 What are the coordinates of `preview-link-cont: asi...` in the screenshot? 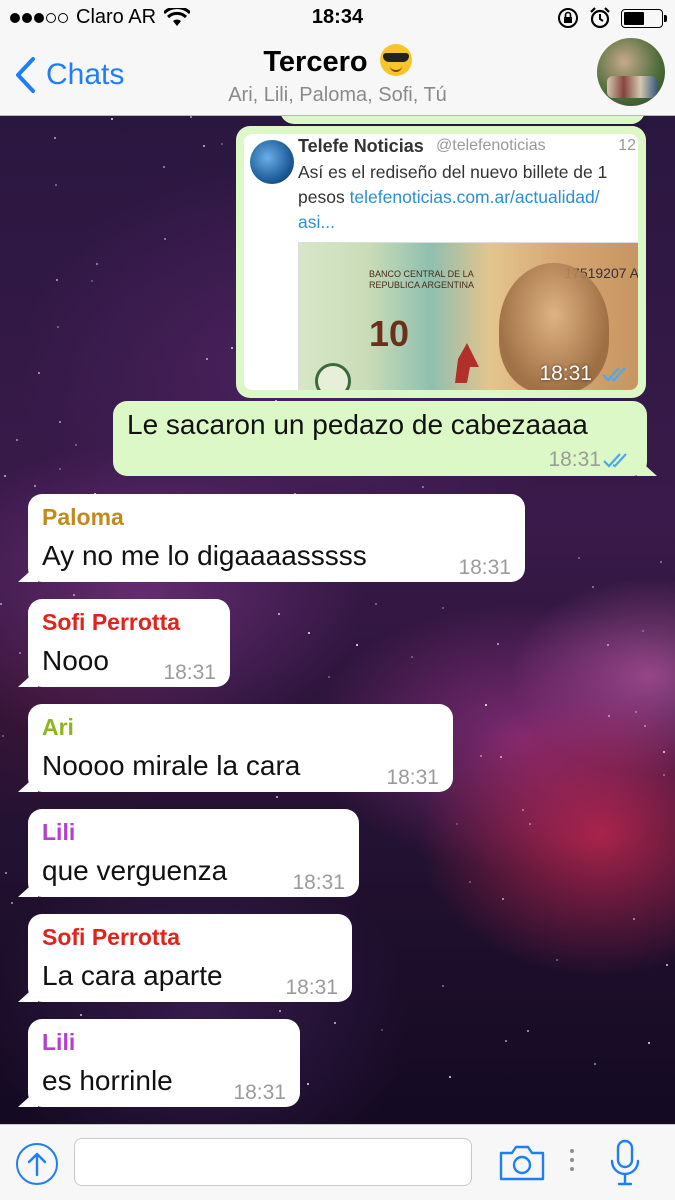 It's located at (468, 222).